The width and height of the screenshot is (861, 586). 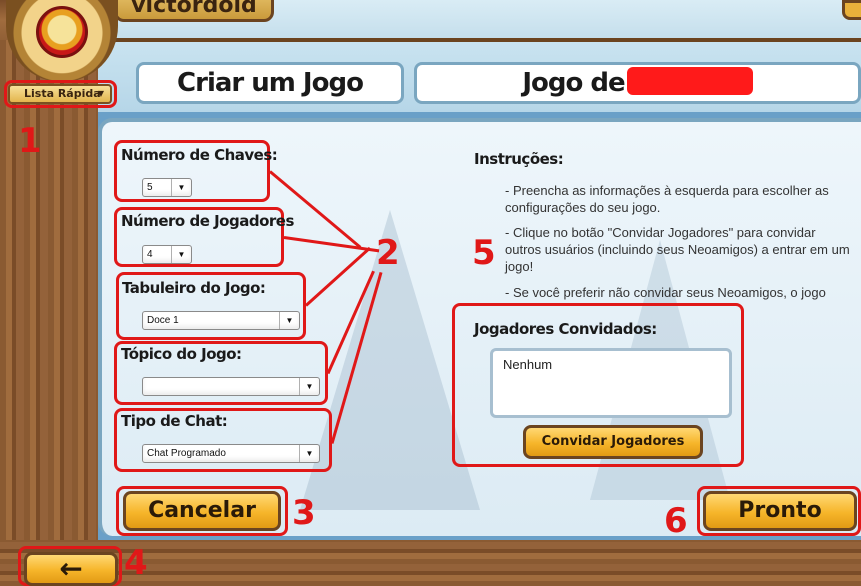 I want to click on board-label: Tabuleiro do Jogo:, so click(x=194, y=288).